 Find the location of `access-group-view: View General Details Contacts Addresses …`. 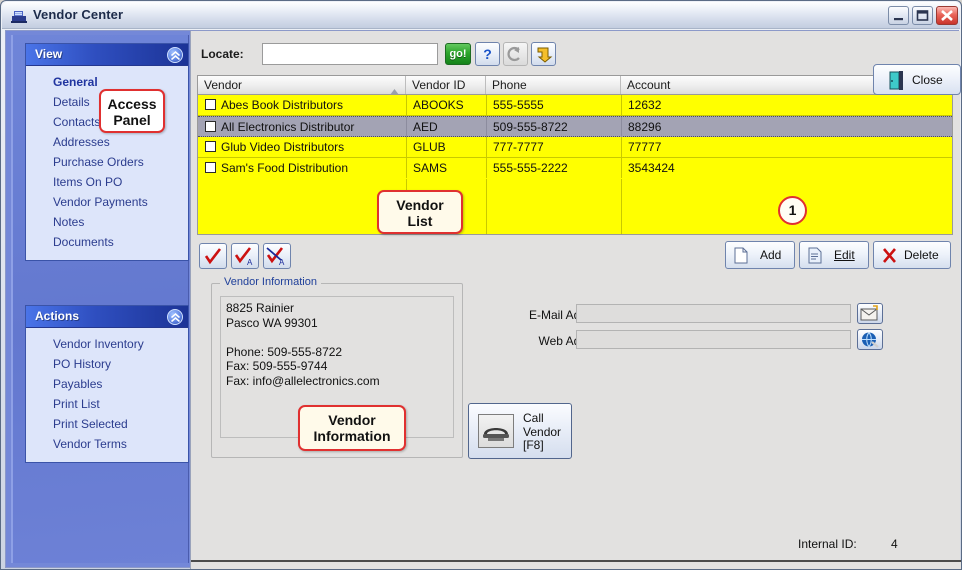

access-group-view: View General Details Contacts Addresses … is located at coordinates (107, 152).